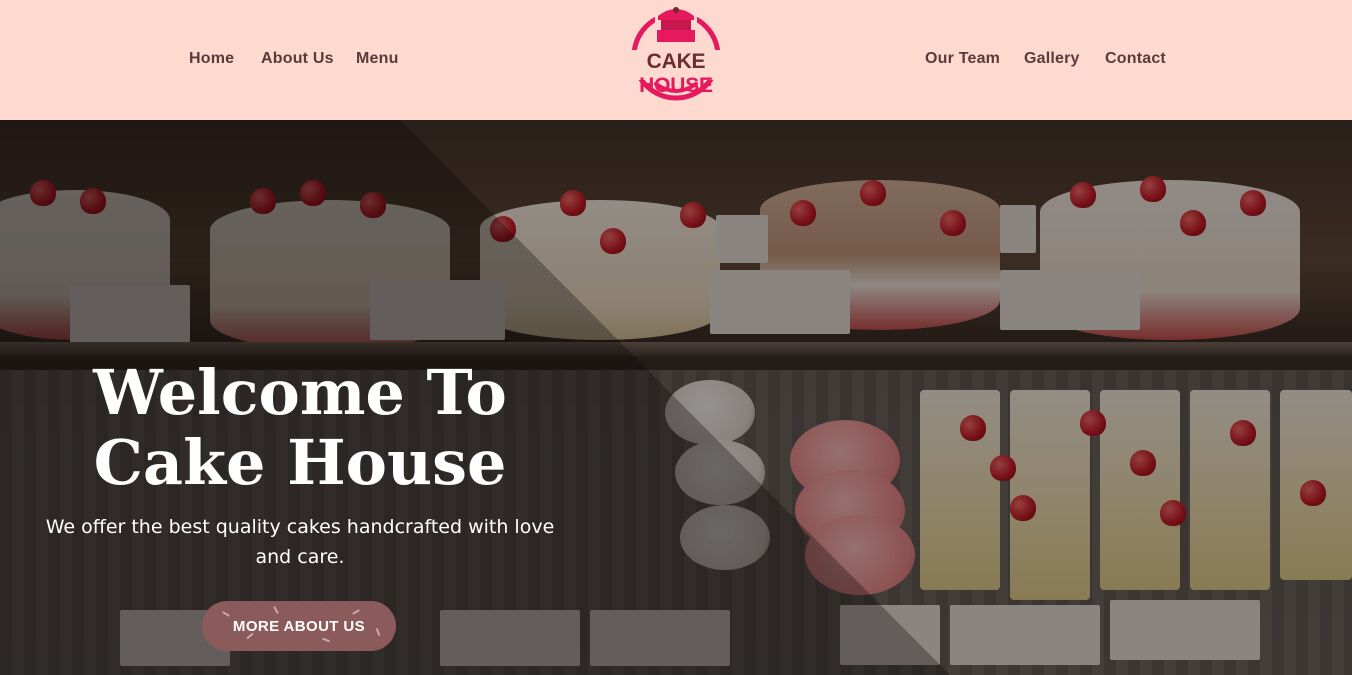  Describe the element at coordinates (300, 462) in the screenshot. I see `hero-title-line2: Cake House` at that location.